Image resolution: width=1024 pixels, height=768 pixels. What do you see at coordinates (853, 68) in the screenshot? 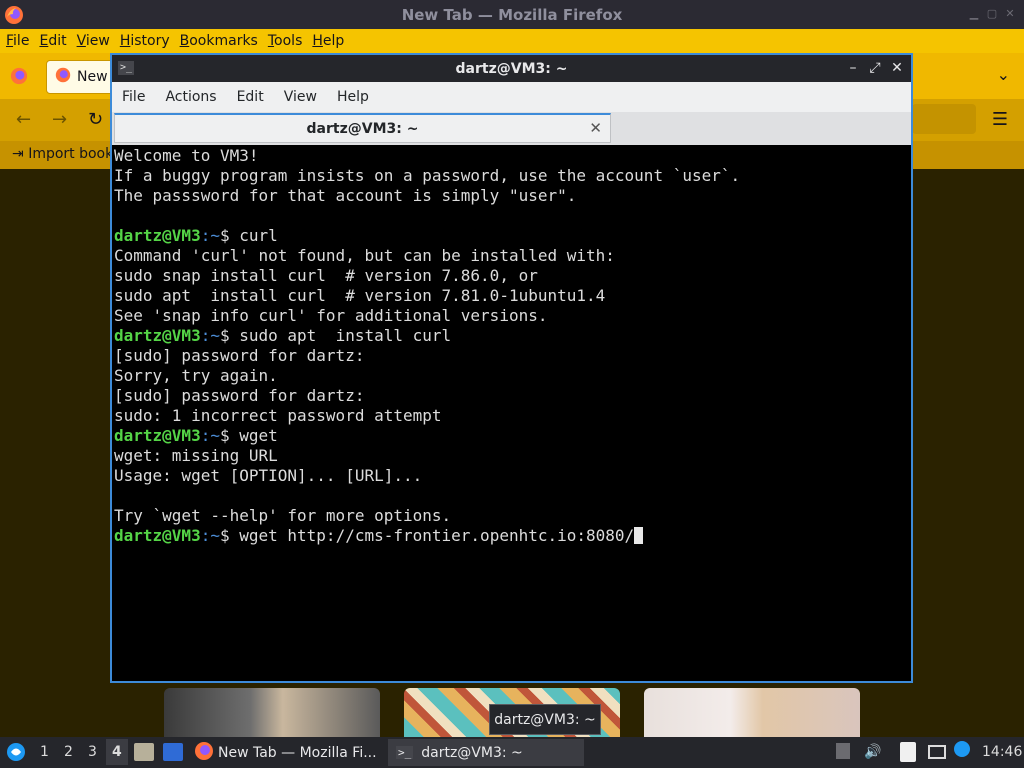
I see `minimize-icon: –` at bounding box center [853, 68].